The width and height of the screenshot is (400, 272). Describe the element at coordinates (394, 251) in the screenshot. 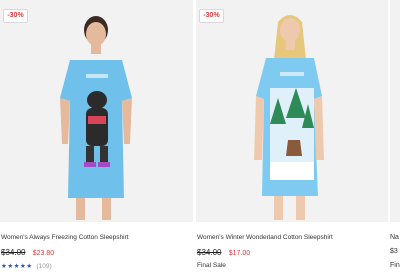

I see `original-price: $3` at that location.